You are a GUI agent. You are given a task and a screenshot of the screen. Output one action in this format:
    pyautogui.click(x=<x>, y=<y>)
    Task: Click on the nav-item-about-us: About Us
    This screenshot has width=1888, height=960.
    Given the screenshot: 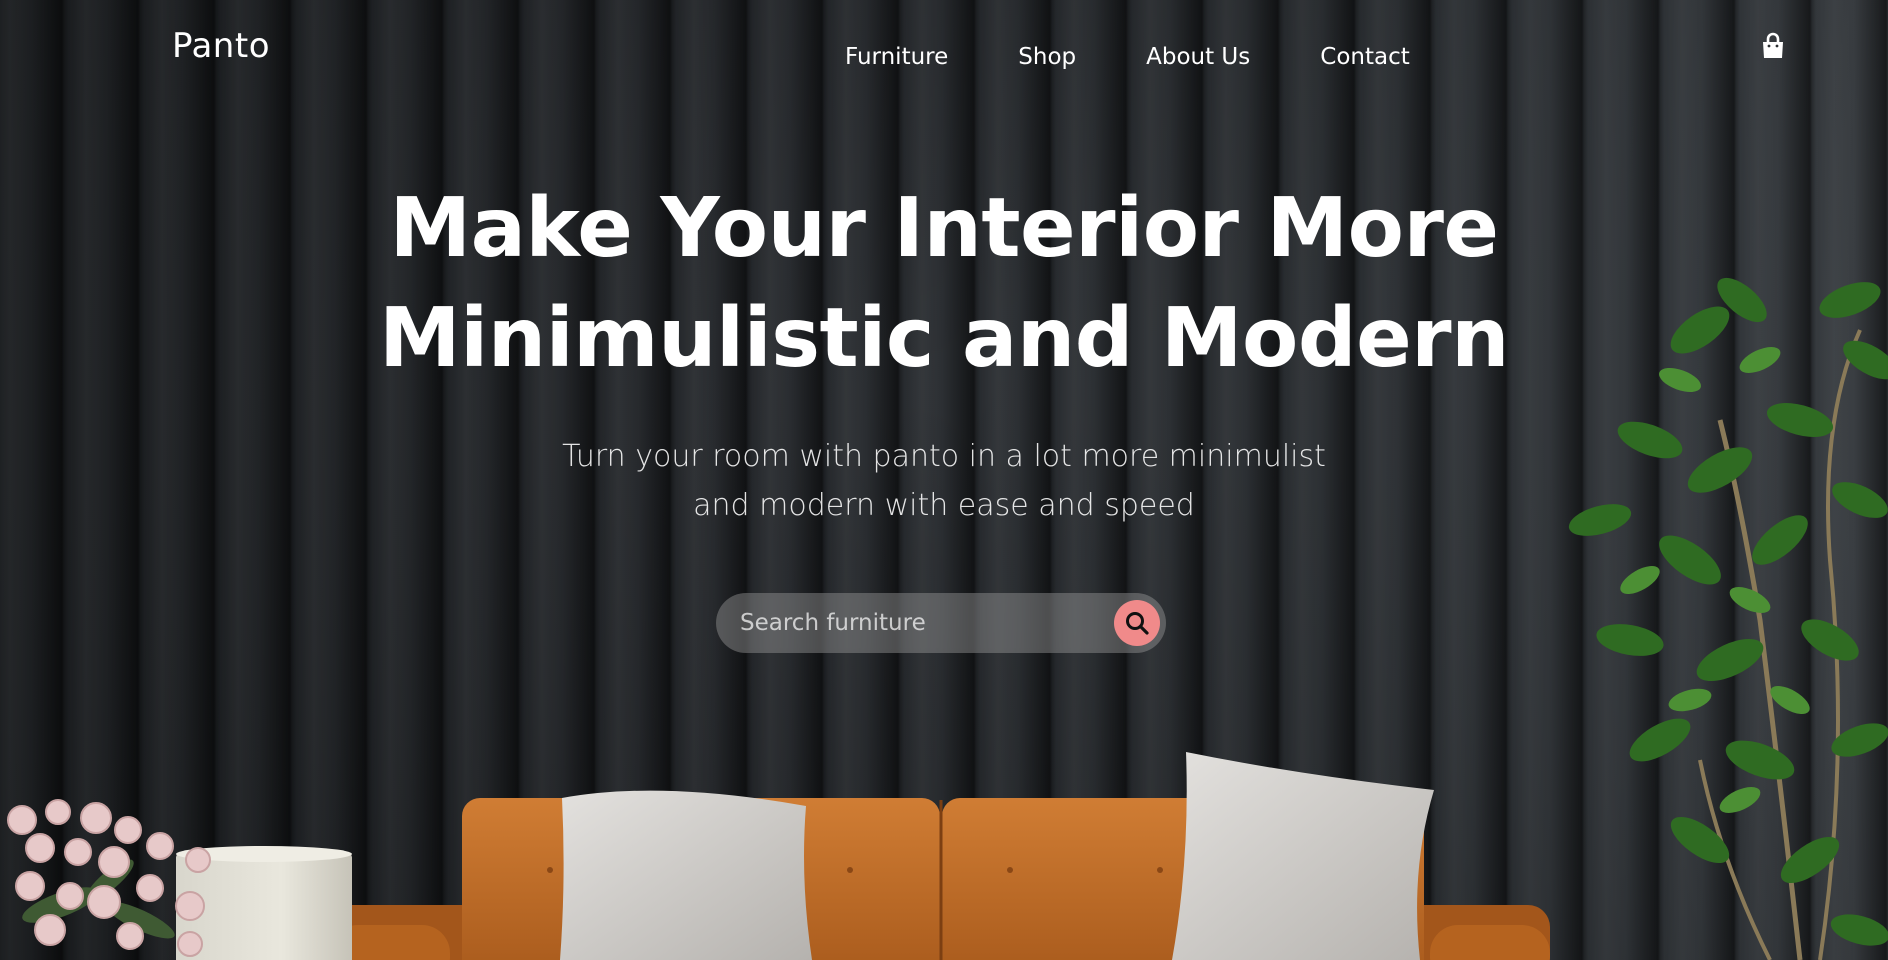 What is the action you would take?
    pyautogui.click(x=1198, y=57)
    